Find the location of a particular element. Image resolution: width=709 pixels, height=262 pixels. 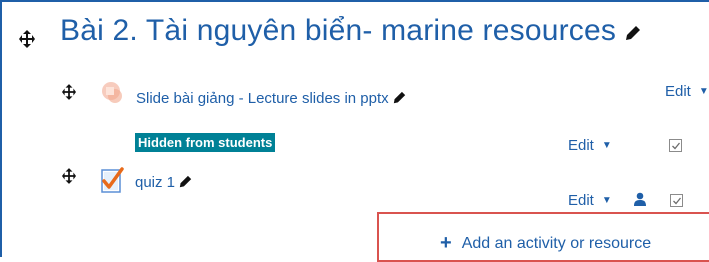

add-activity-link: + Add an activity or resource is located at coordinates (545, 243).